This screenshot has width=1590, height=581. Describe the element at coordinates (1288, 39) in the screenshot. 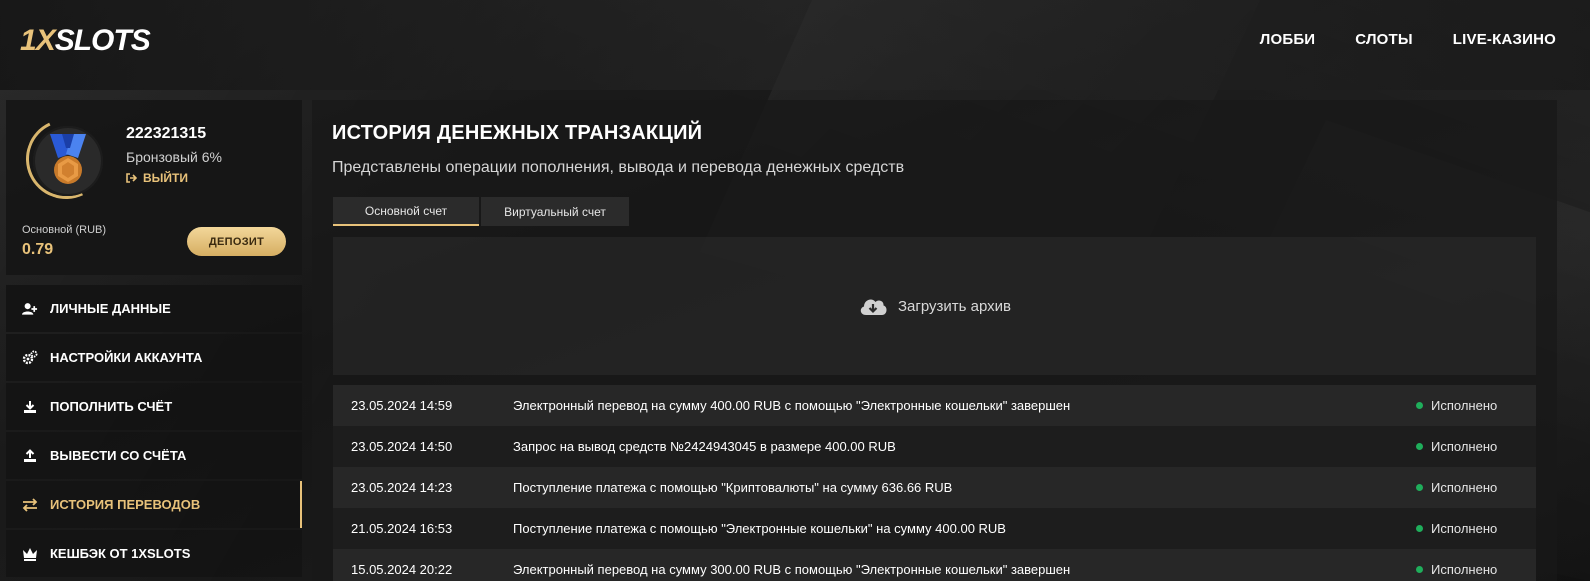

I see `nav-lobby: ЛОББИ` at that location.